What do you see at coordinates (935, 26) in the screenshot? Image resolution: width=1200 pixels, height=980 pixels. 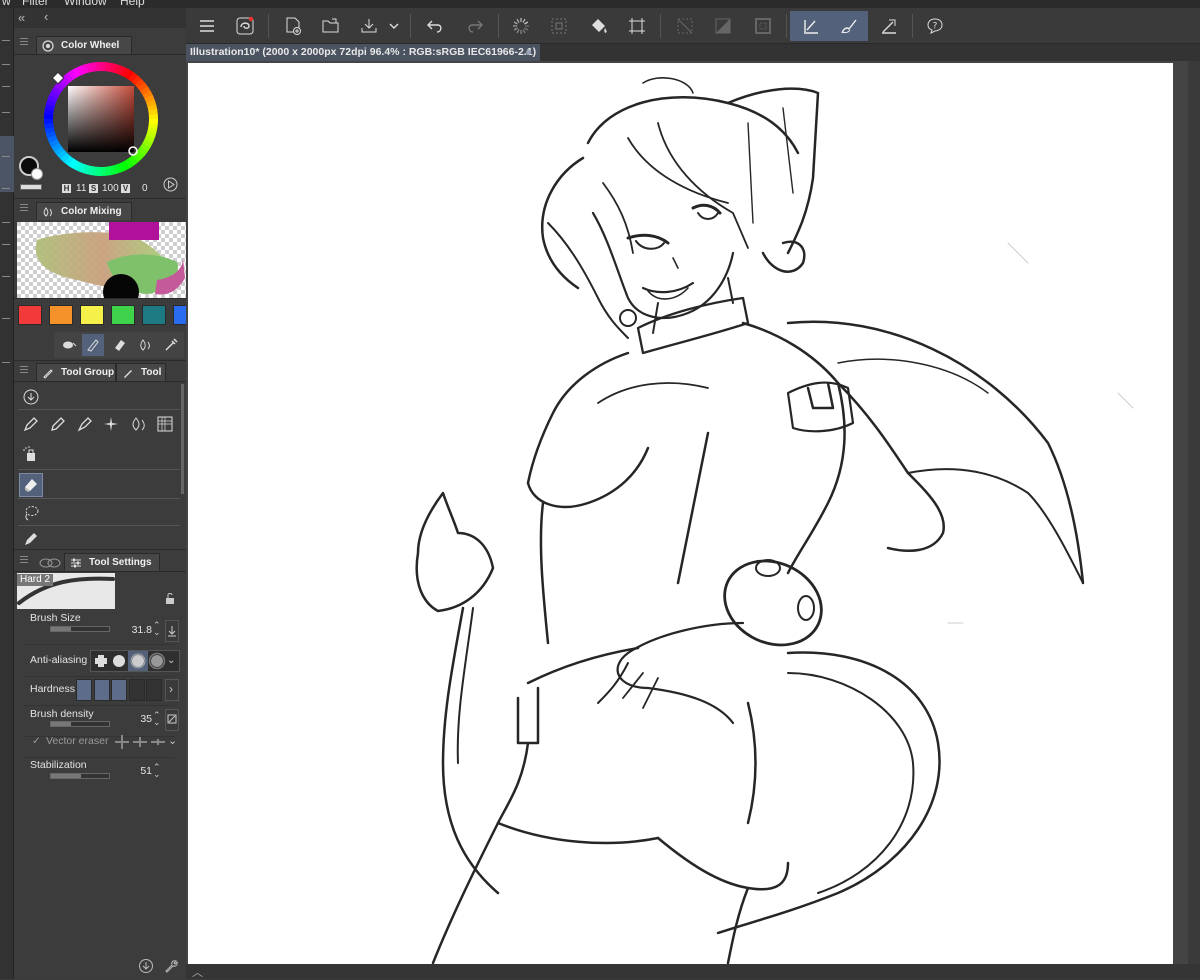 I see `help-icon: ?` at bounding box center [935, 26].